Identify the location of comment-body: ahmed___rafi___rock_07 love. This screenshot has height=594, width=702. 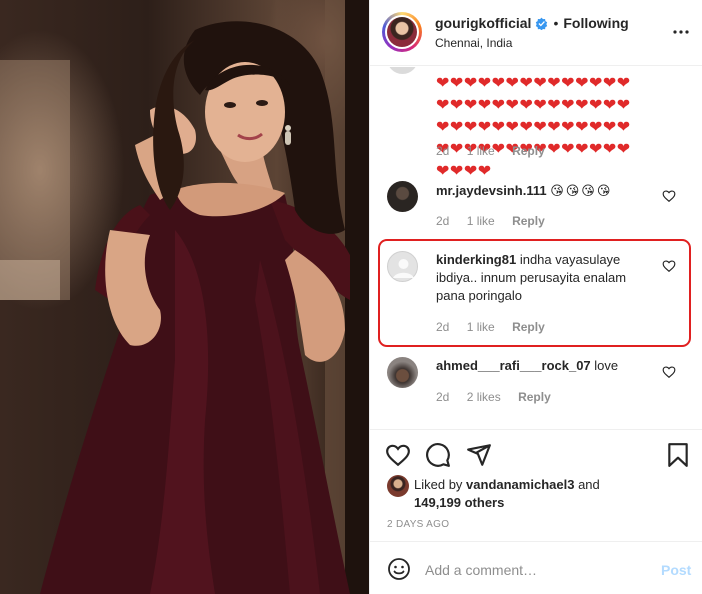
(543, 366).